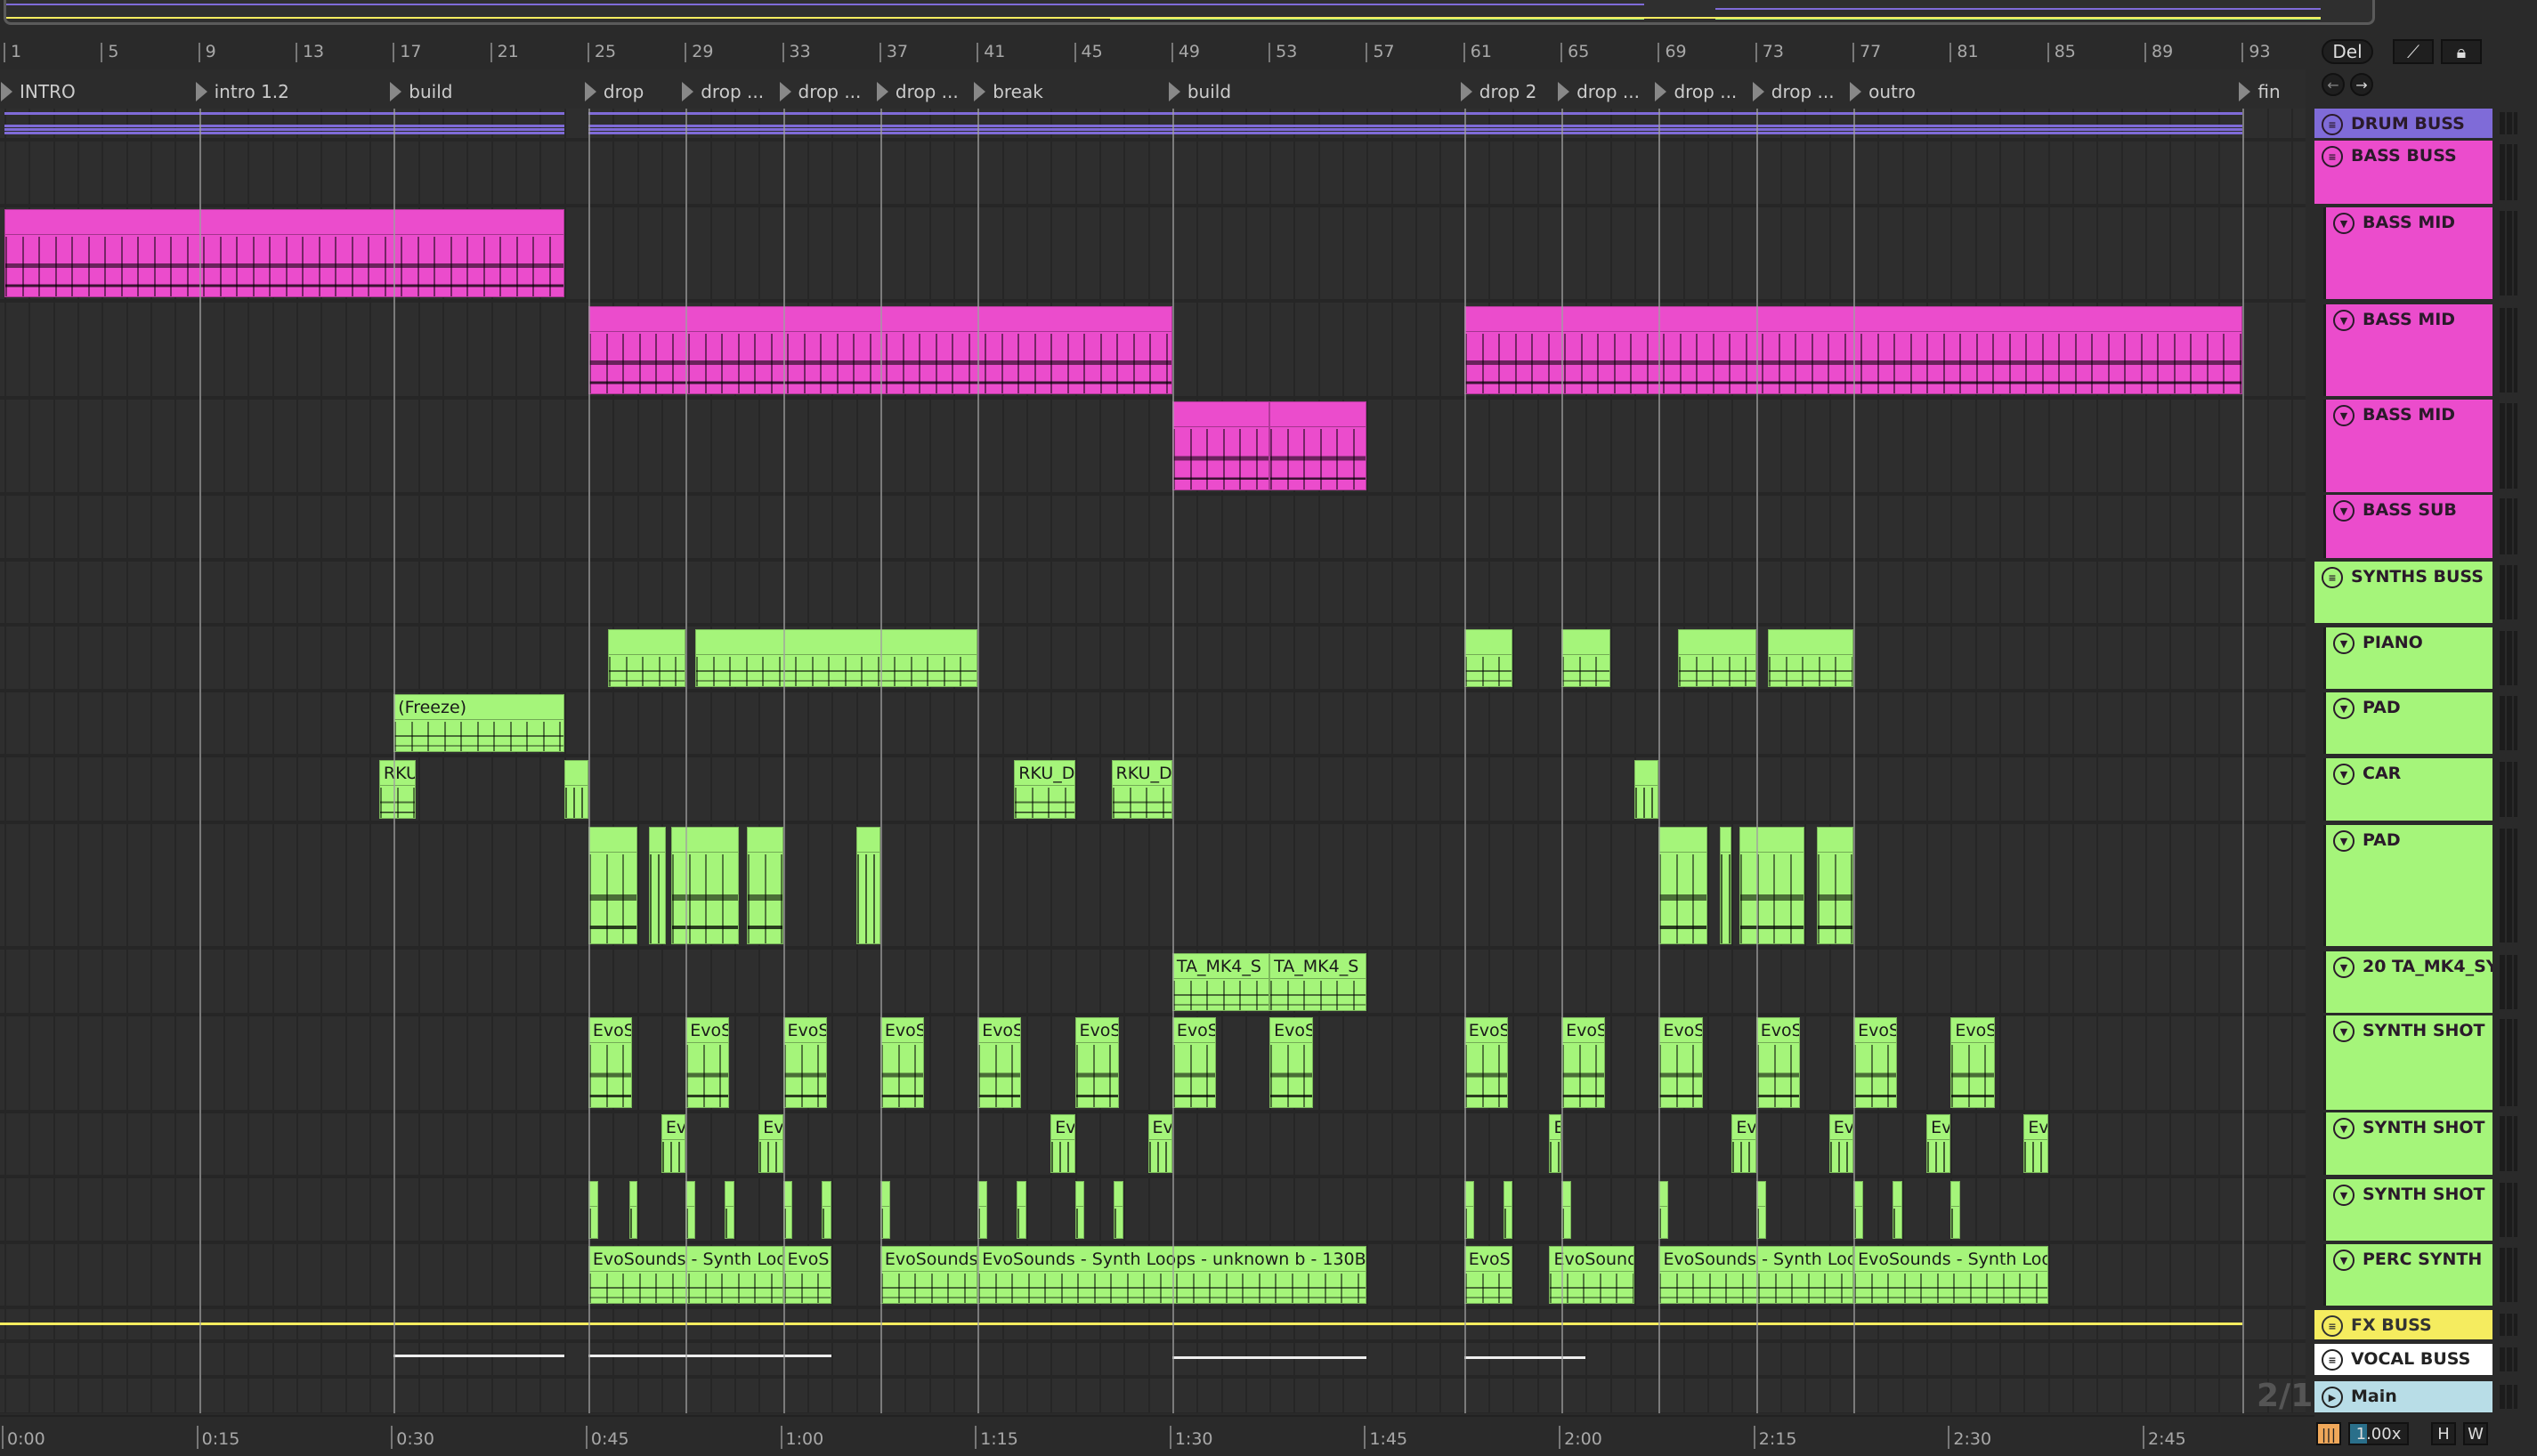  I want to click on track-header: ≡ FX BUSS, so click(2403, 1324).